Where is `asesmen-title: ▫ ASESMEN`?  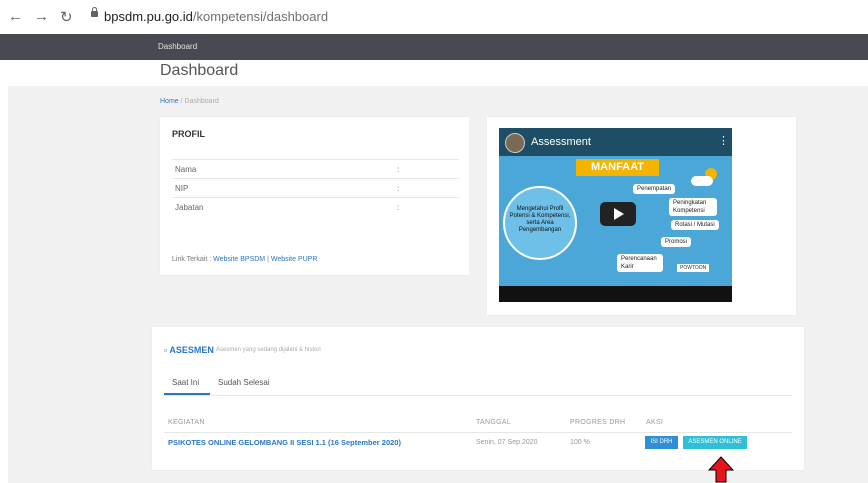 asesmen-title: ▫ ASESMEN is located at coordinates (189, 350).